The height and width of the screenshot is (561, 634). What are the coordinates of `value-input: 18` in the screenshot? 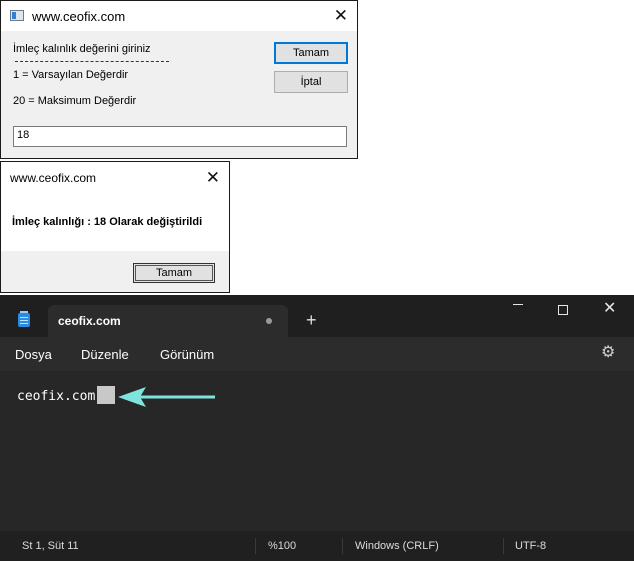 It's located at (180, 136).